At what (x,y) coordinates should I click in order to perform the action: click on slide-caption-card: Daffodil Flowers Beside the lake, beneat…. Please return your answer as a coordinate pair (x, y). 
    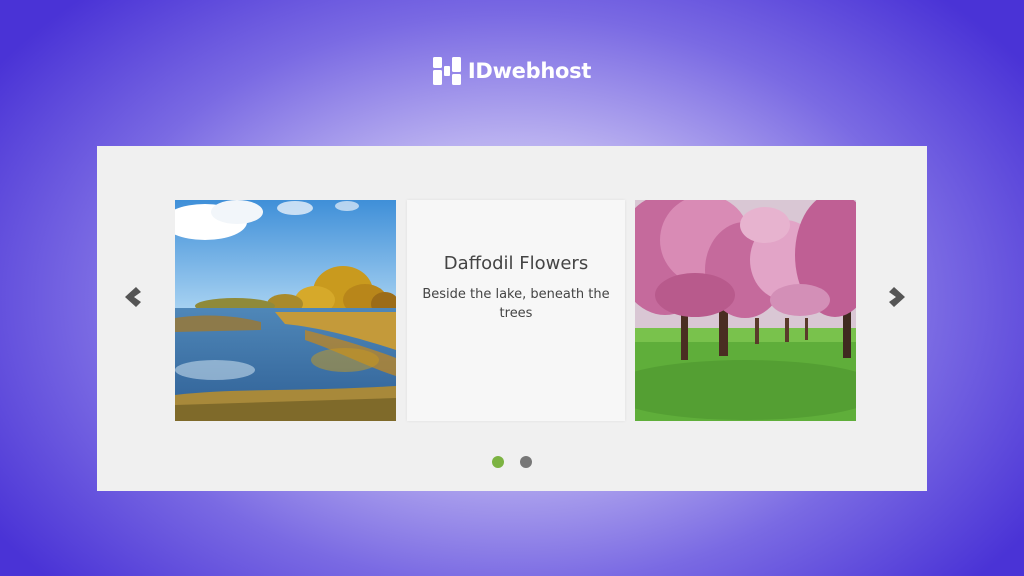
    Looking at the image, I should click on (516, 310).